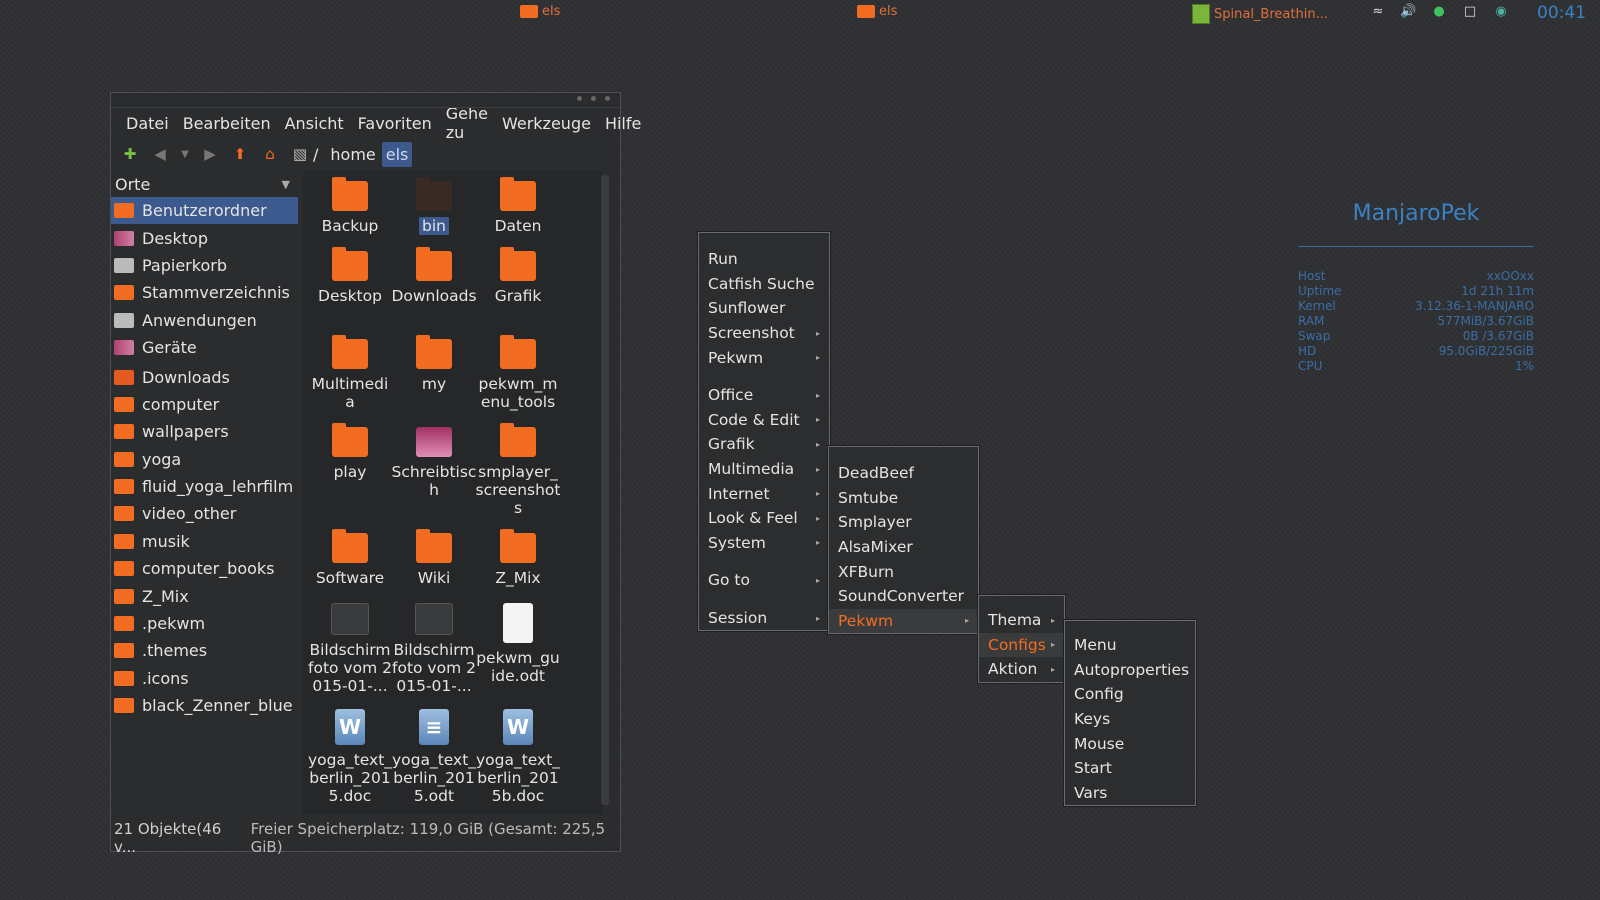 Image resolution: width=1600 pixels, height=900 pixels. What do you see at coordinates (434, 757) in the screenshot?
I see `file-item-yoga-text-berlin-2015-odt: ≡ yoga_text_berlin_2015.odt` at bounding box center [434, 757].